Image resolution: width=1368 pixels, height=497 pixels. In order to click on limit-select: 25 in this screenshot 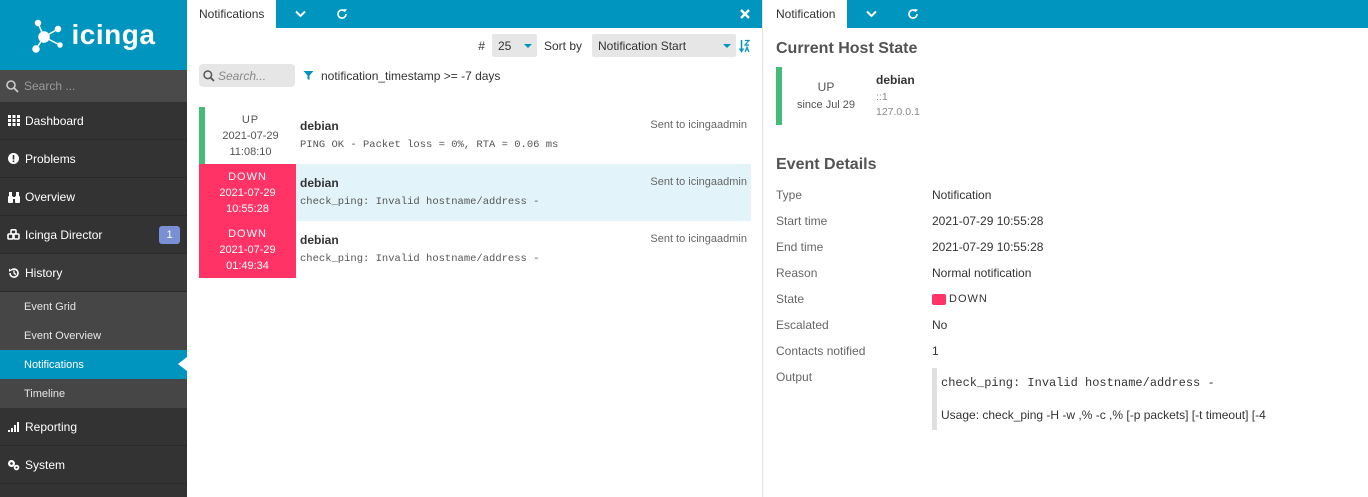, I will do `click(514, 45)`.